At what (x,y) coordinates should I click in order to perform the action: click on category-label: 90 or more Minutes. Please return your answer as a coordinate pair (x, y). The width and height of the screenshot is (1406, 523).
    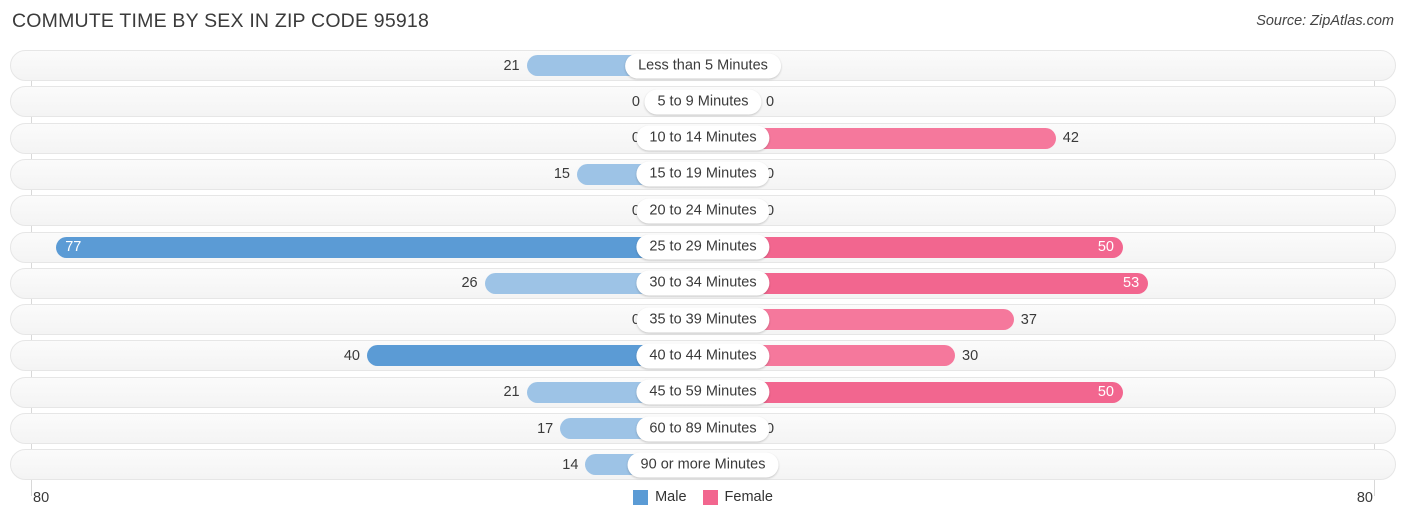
    Looking at the image, I should click on (703, 465).